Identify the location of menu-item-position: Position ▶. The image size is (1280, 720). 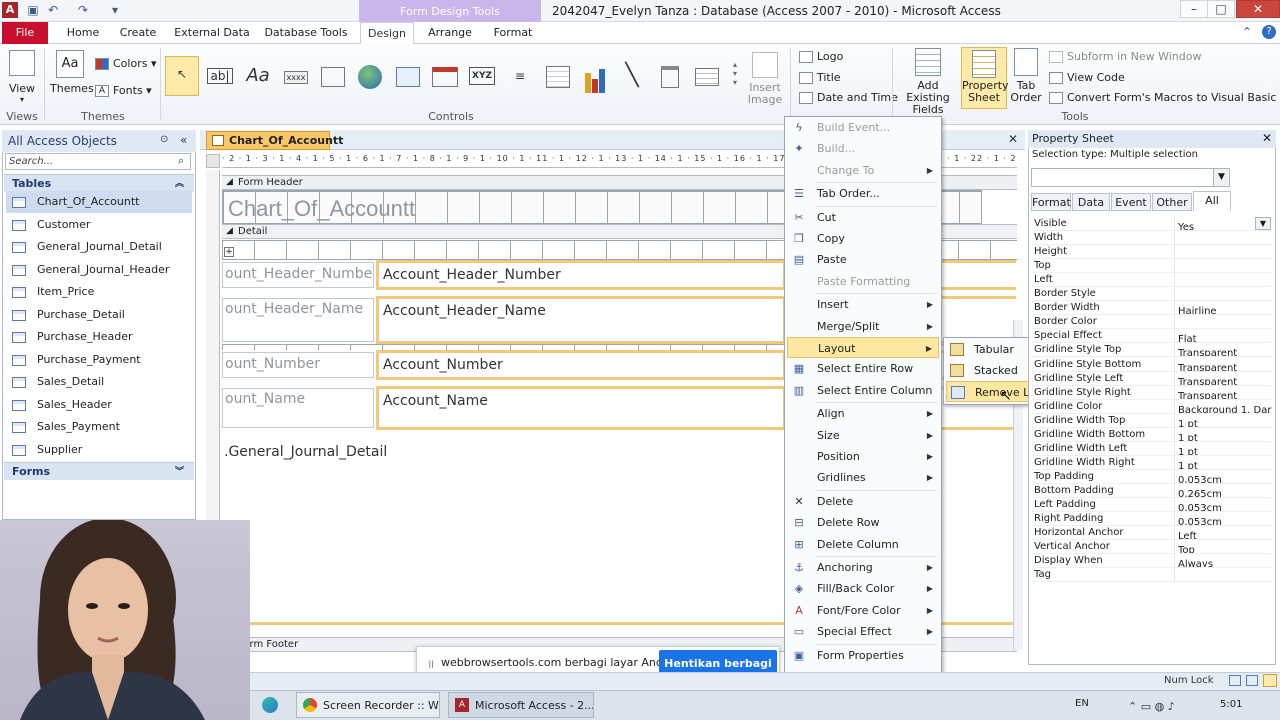
(863, 456).